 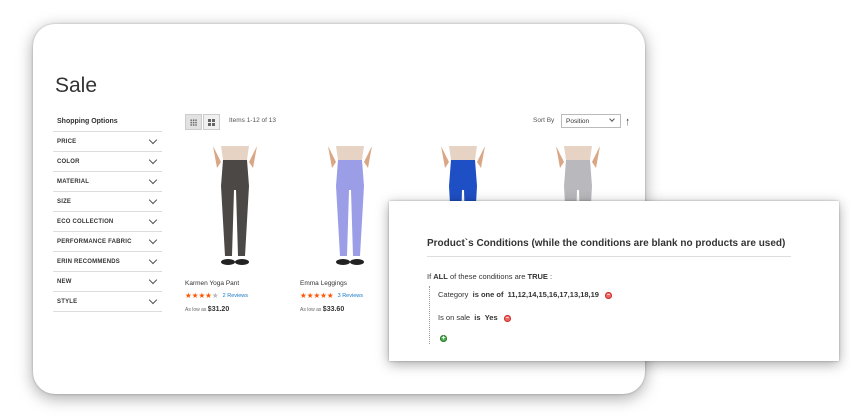 I want to click on product-rating: ★★★★★ 2 Reviews, so click(x=235, y=295).